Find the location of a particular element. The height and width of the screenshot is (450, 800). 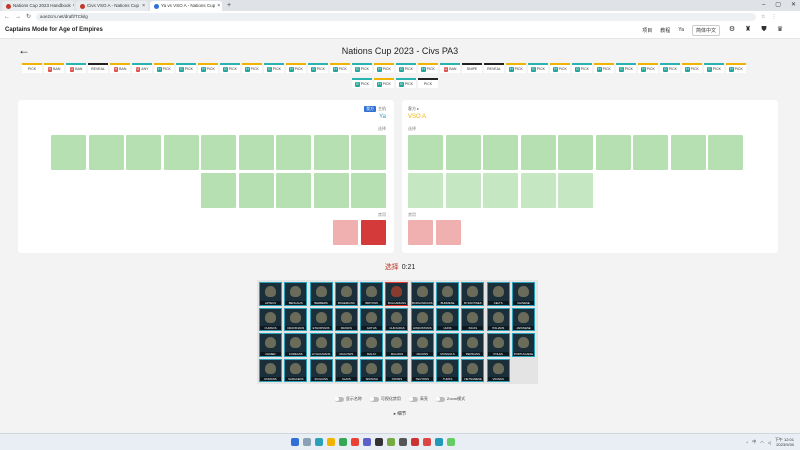

chrome-icon is located at coordinates (355, 442).